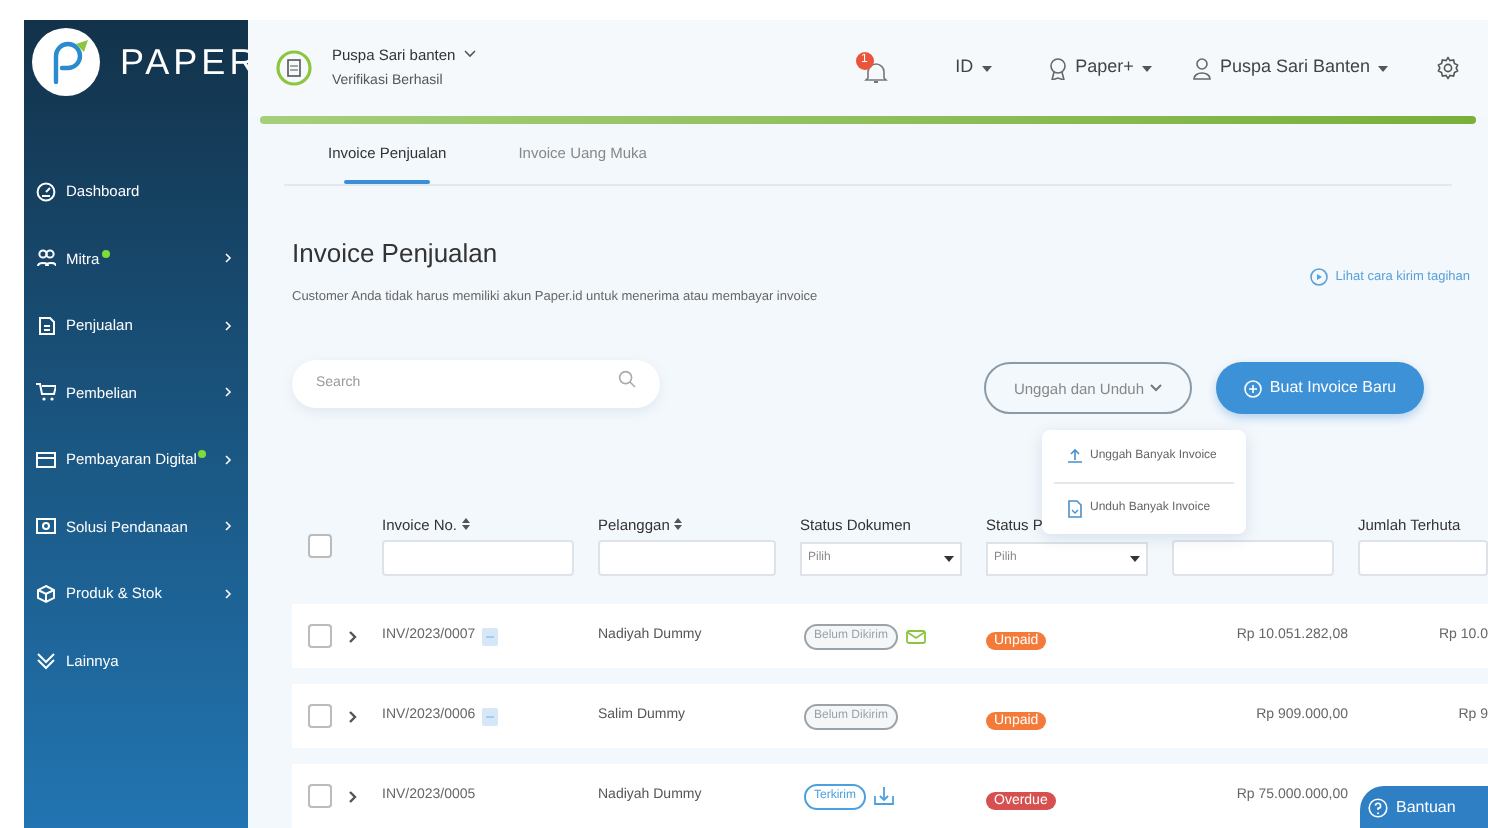 Image resolution: width=1488 pixels, height=828 pixels. What do you see at coordinates (1424, 807) in the screenshot?
I see `help-button: Bantuan` at bounding box center [1424, 807].